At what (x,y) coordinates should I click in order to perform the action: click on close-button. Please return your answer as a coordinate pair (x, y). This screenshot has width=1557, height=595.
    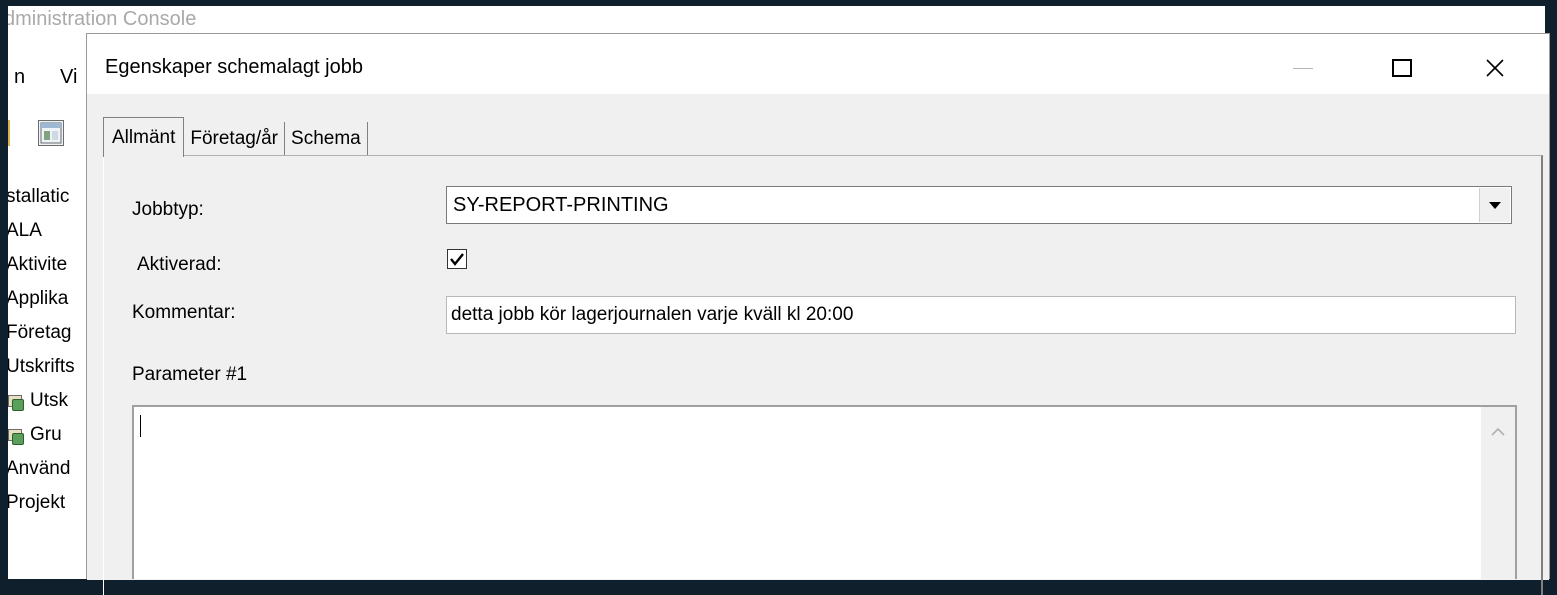
    Looking at the image, I should click on (1495, 68).